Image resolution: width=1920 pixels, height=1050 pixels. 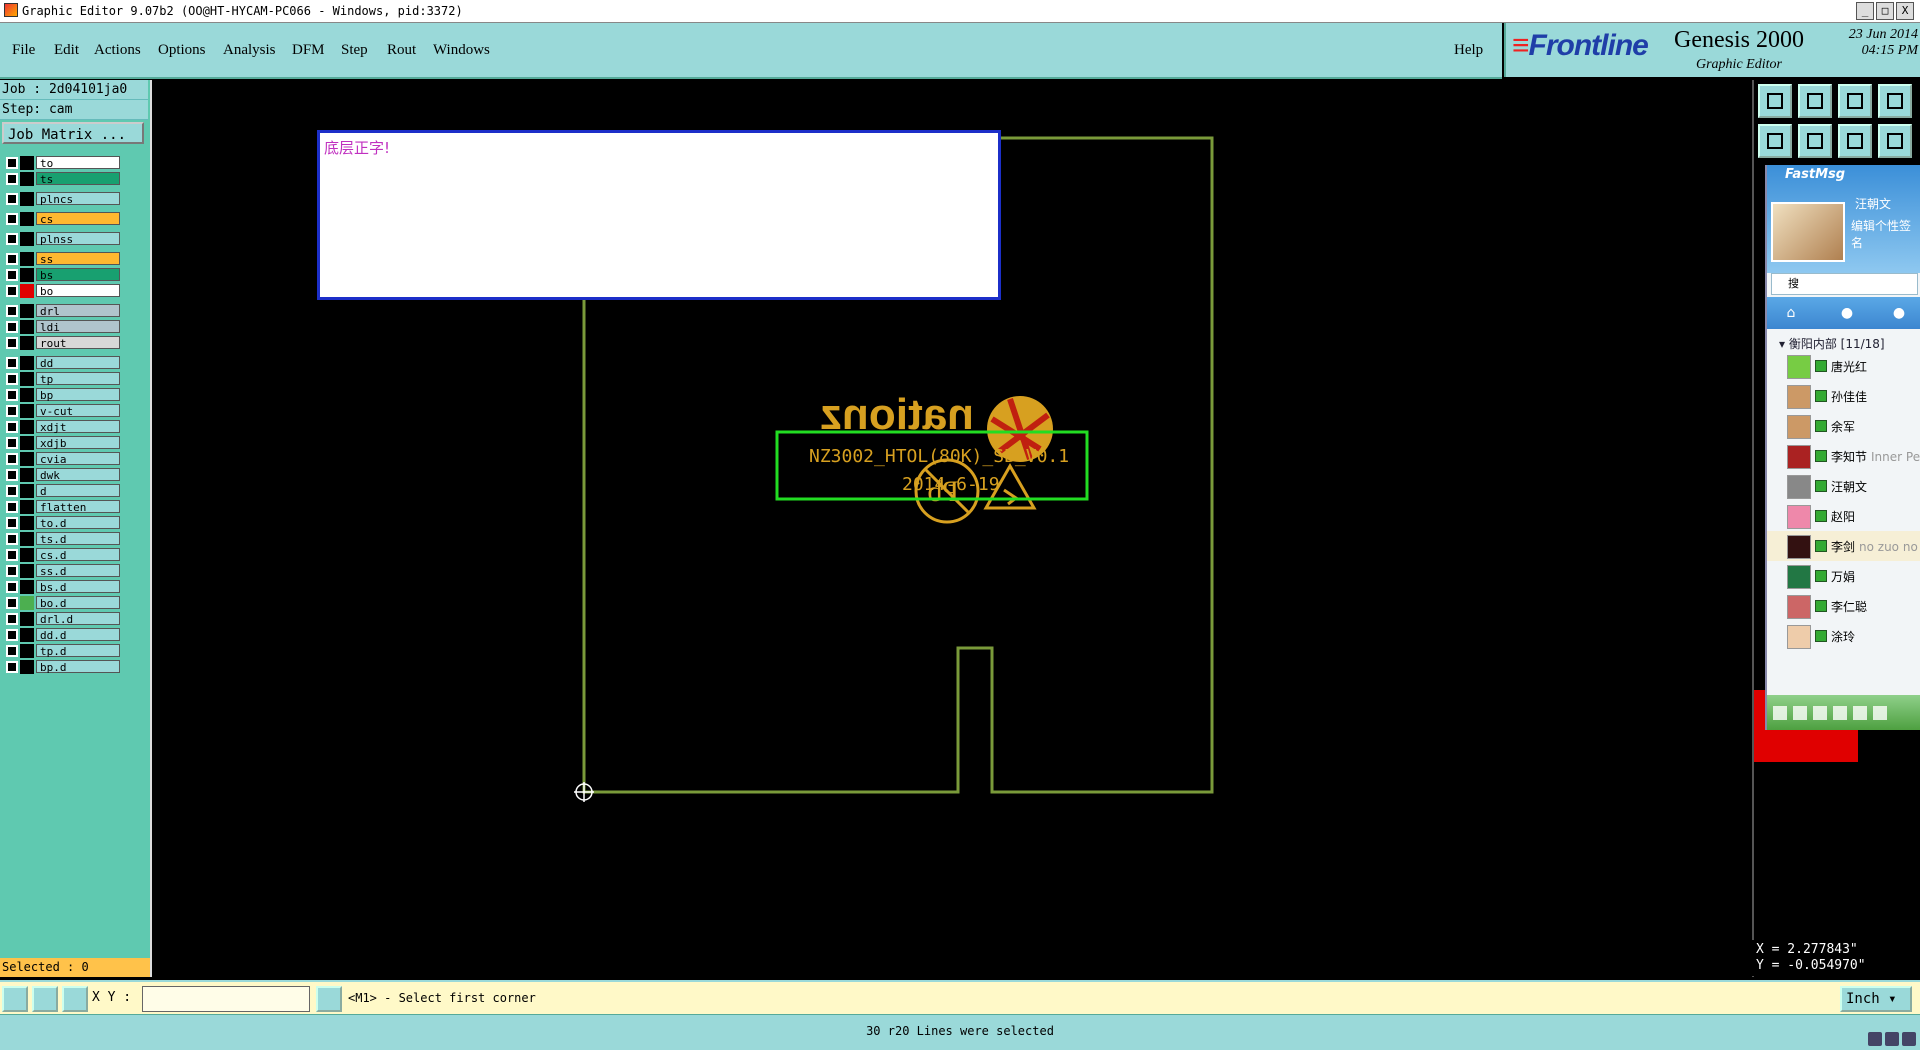 I want to click on layer-row-d: d, so click(x=61, y=491).